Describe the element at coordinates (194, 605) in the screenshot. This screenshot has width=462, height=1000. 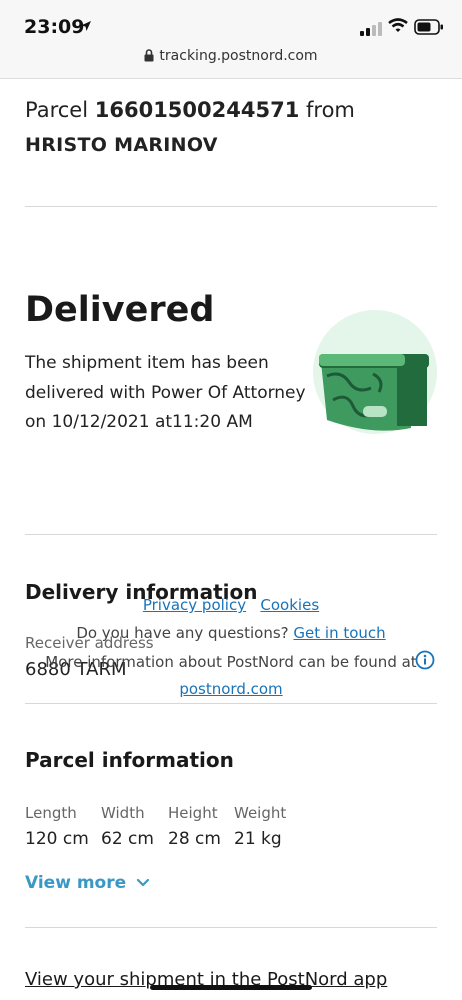
I see `privacy-policy-link: Privacy policy` at that location.